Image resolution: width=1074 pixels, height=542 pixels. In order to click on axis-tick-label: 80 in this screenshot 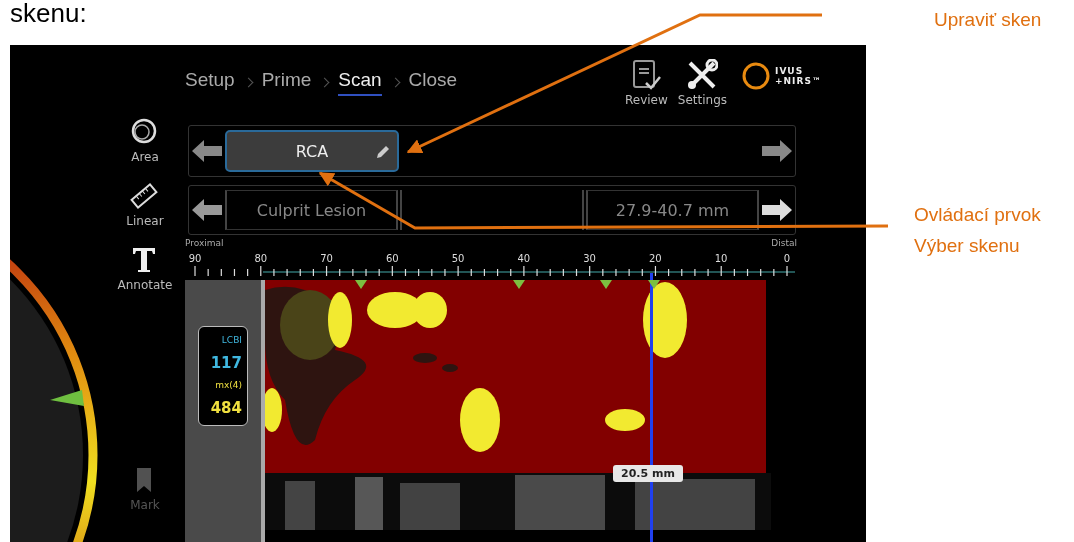, I will do `click(261, 258)`.